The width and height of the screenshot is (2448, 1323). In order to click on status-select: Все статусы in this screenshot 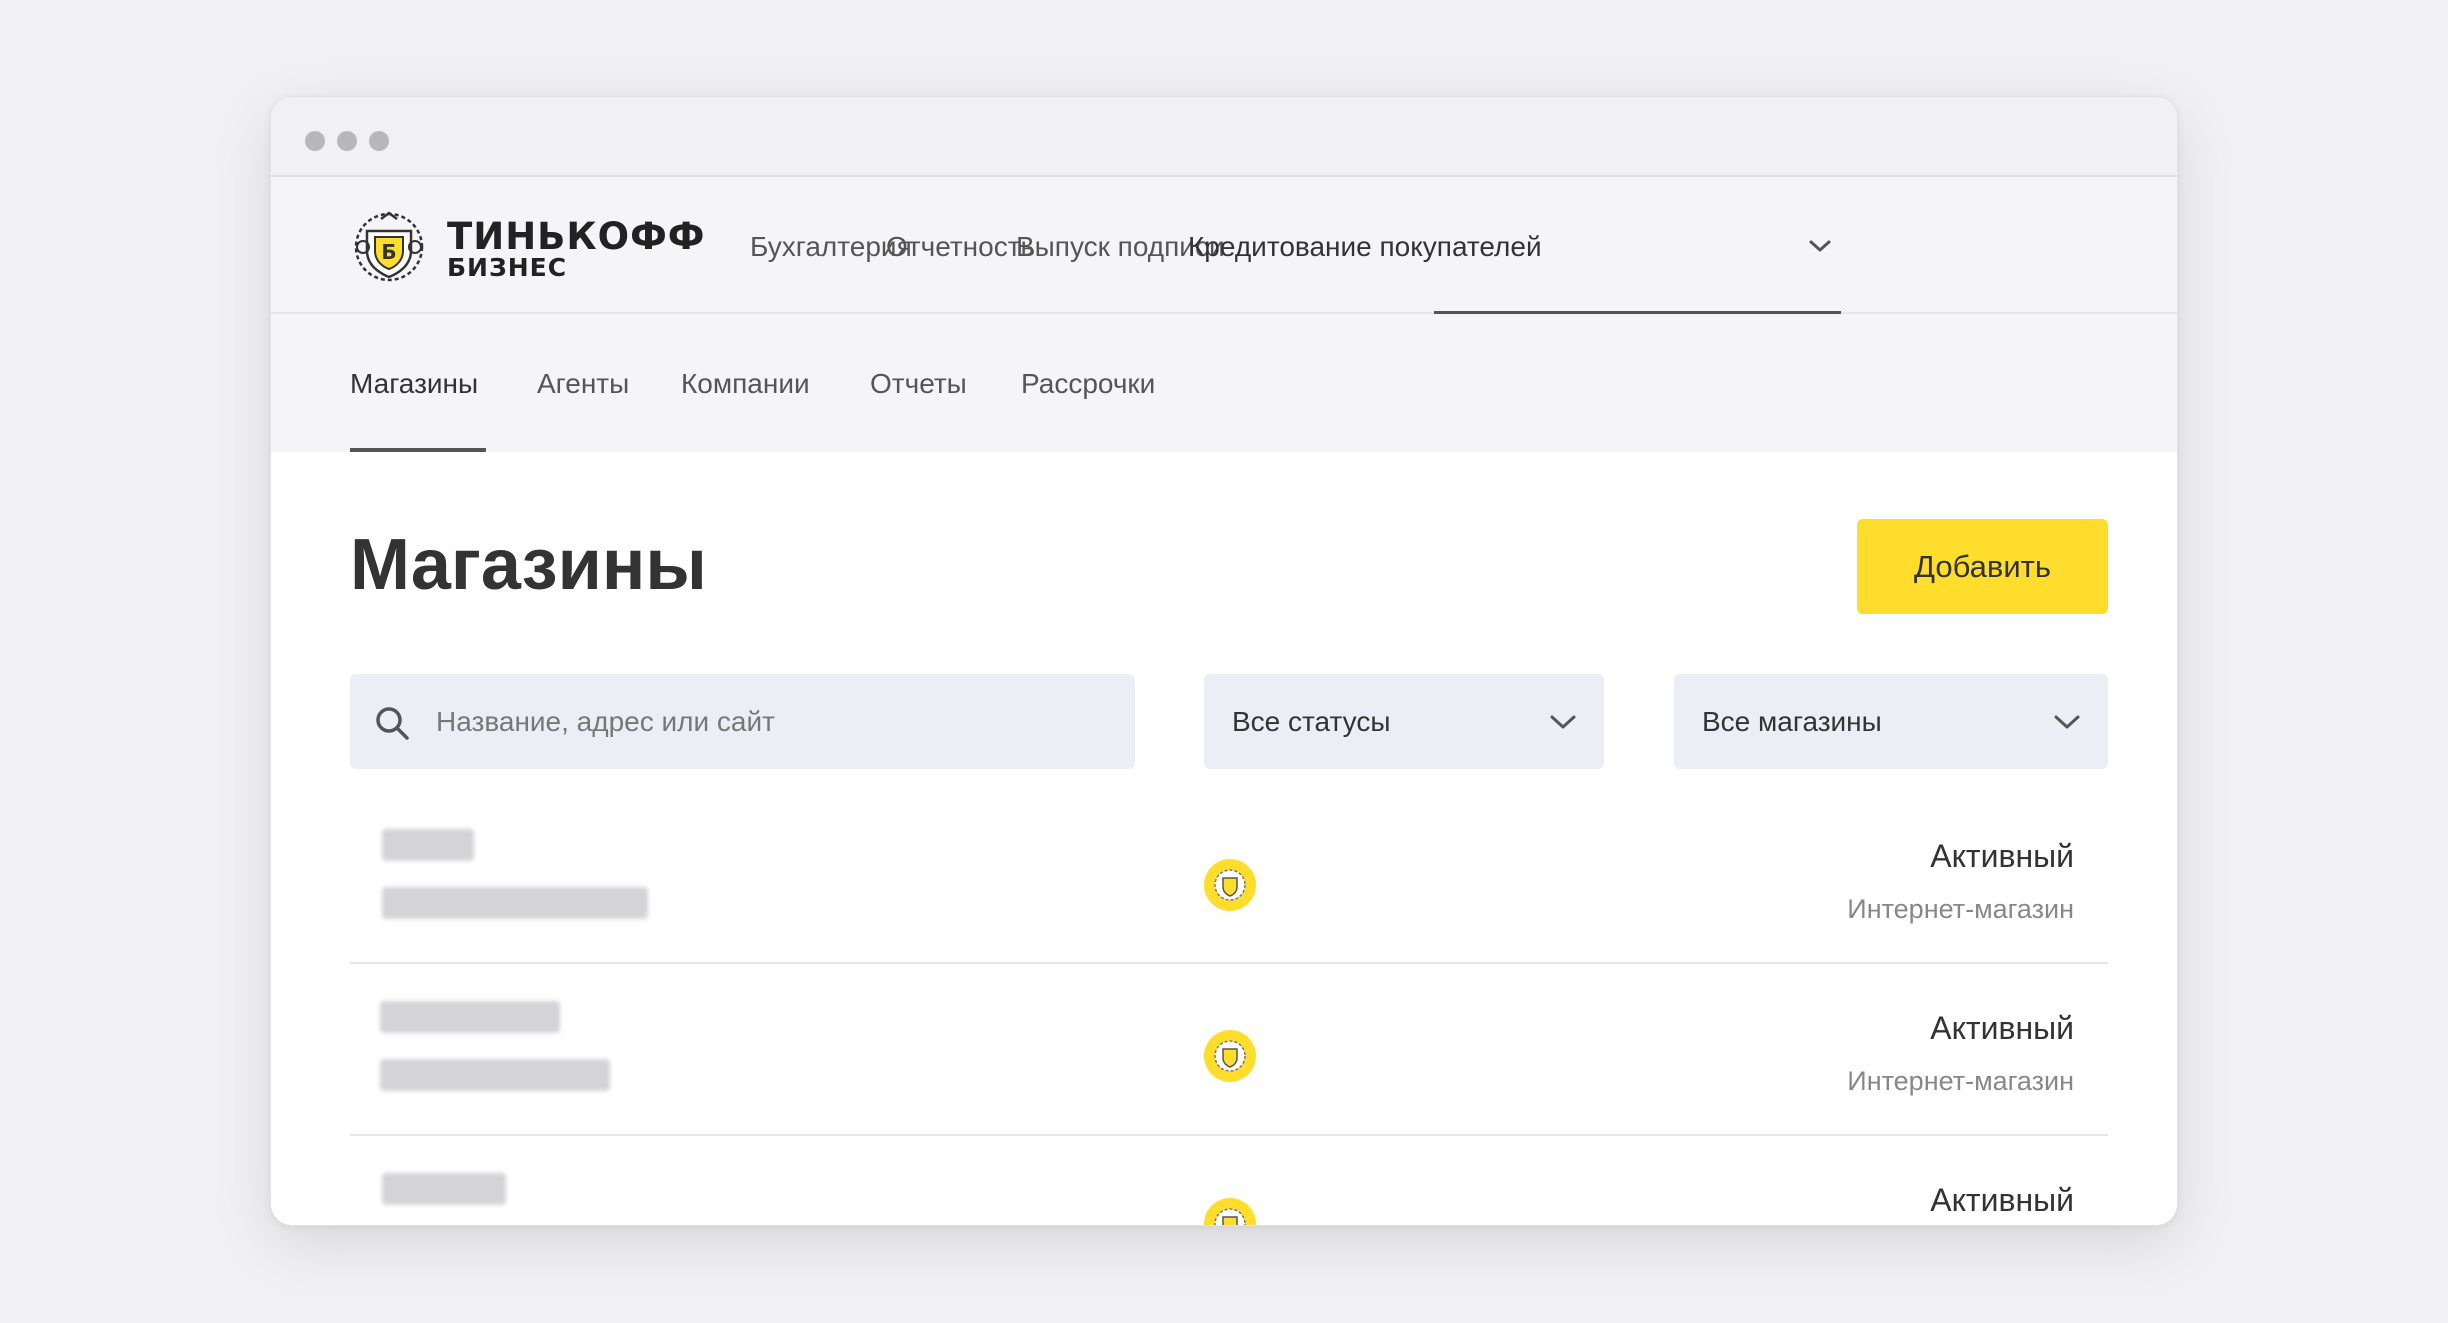, I will do `click(1404, 721)`.